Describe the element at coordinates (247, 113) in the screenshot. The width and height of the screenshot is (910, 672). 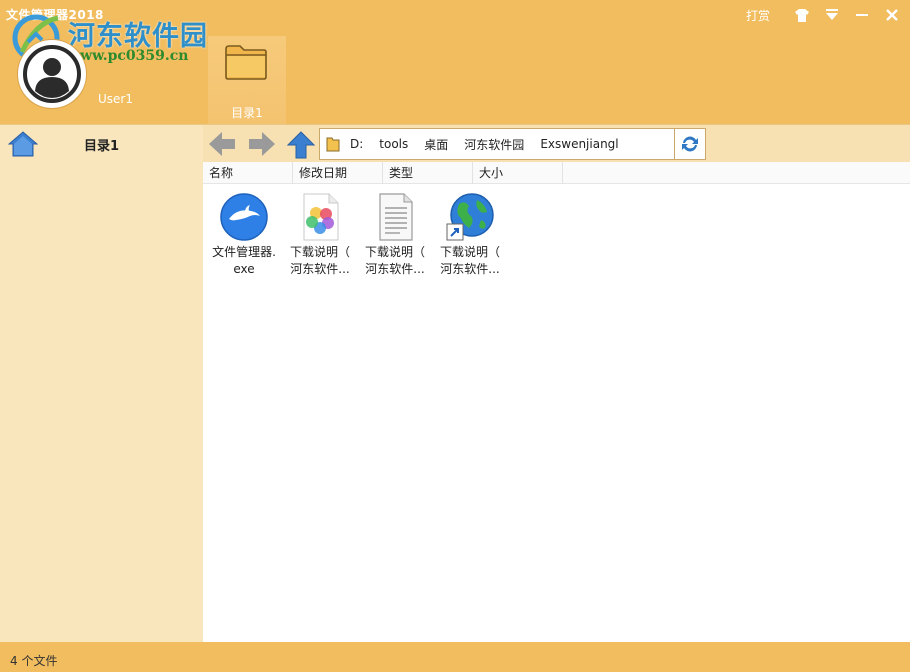
I see `tab-label: 目录1` at that location.